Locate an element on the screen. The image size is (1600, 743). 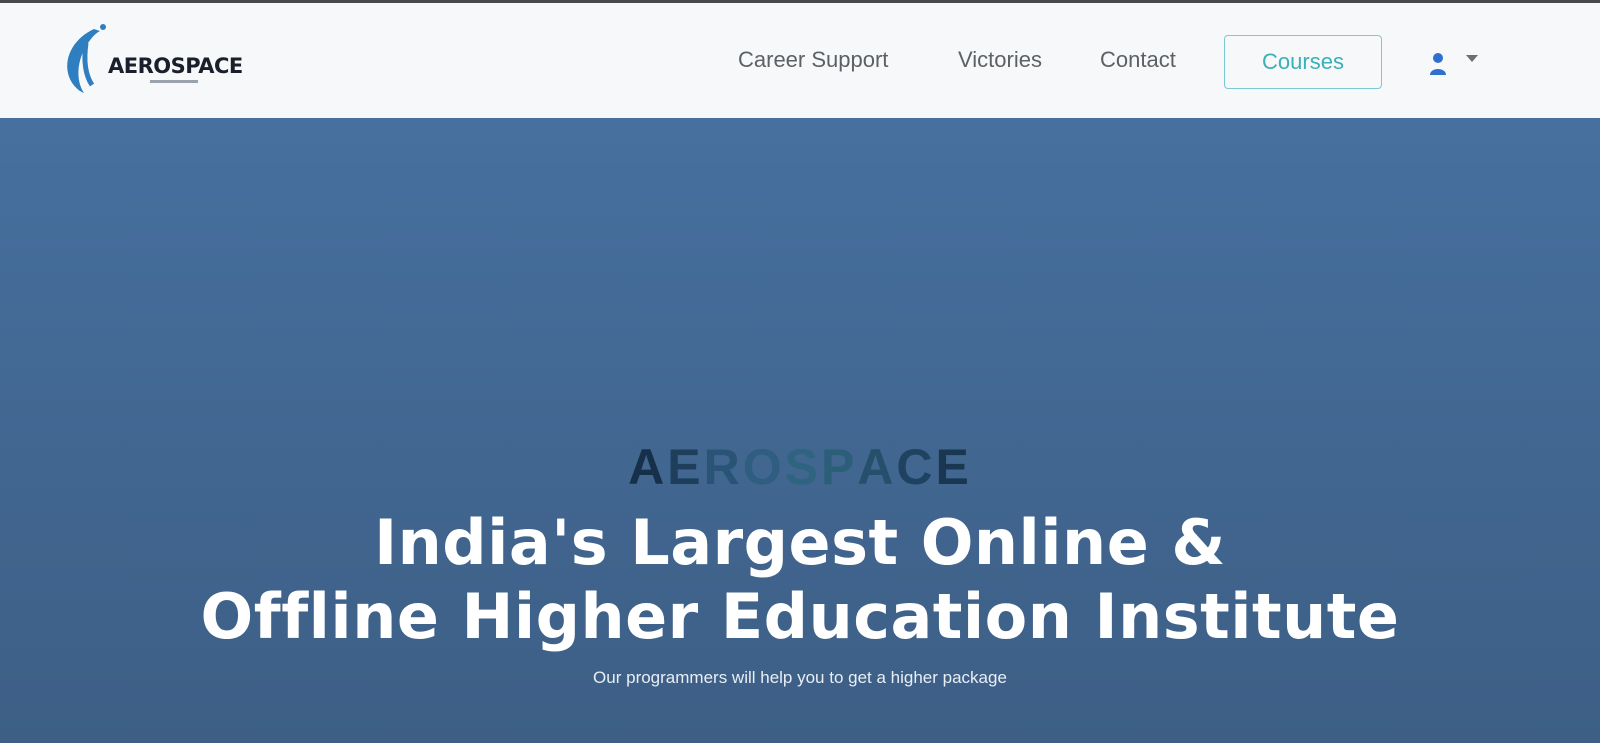
hero-brand-letter: O is located at coordinates (763, 467).